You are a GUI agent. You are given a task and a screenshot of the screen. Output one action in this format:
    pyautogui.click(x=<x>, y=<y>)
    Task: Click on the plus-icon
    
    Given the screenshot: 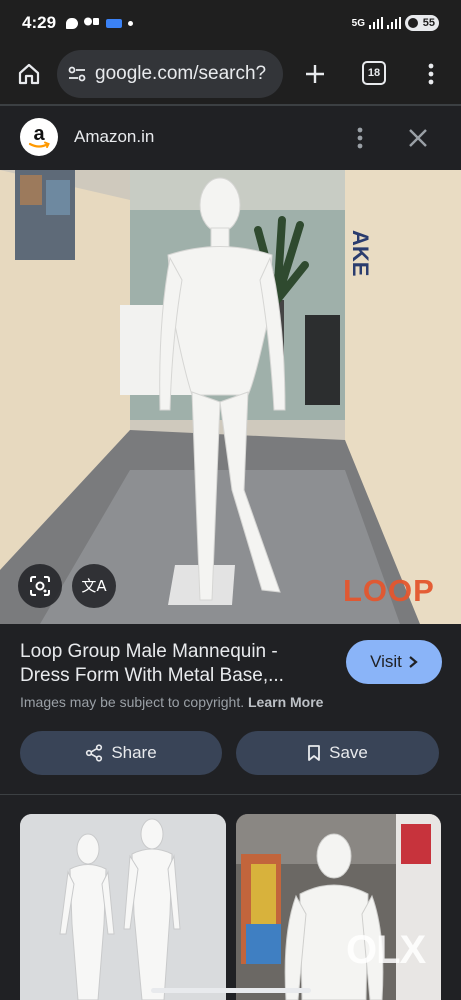 What is the action you would take?
    pyautogui.click(x=315, y=74)
    